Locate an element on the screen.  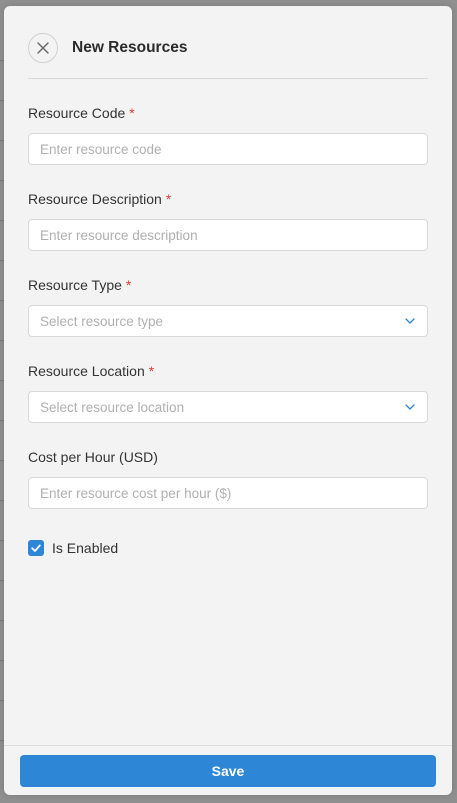
resource-type-label: Resource Type * is located at coordinates (79, 285).